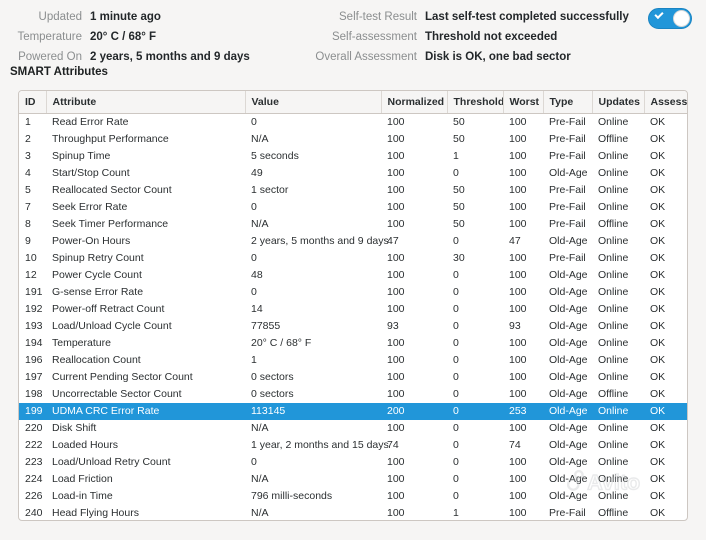 The width and height of the screenshot is (706, 540). What do you see at coordinates (112, 326) in the screenshot?
I see `cell-attribute: Load/Unload Cycle Count` at bounding box center [112, 326].